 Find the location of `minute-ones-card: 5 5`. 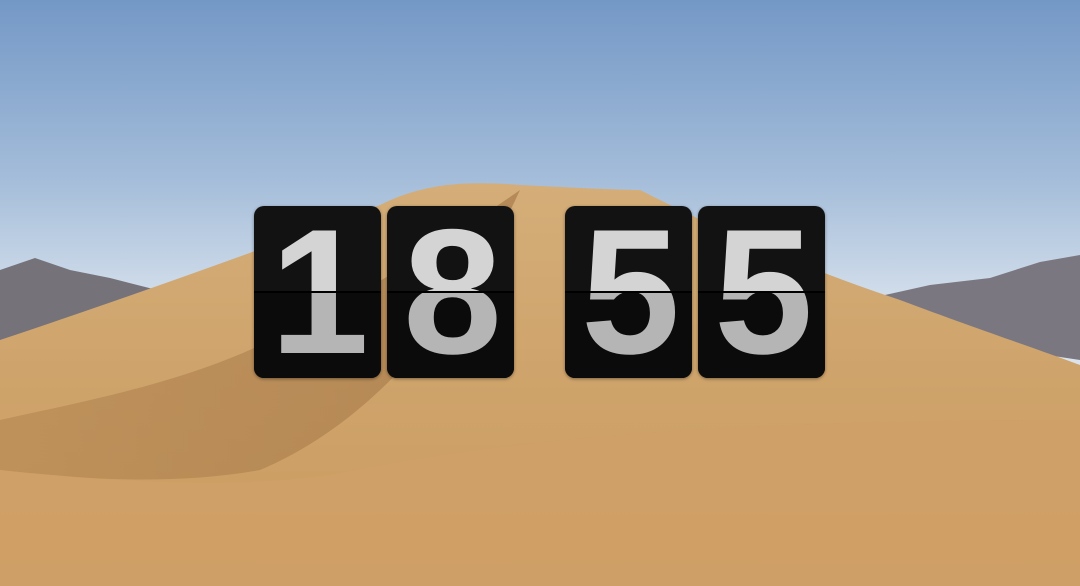

minute-ones-card: 5 5 is located at coordinates (761, 292).